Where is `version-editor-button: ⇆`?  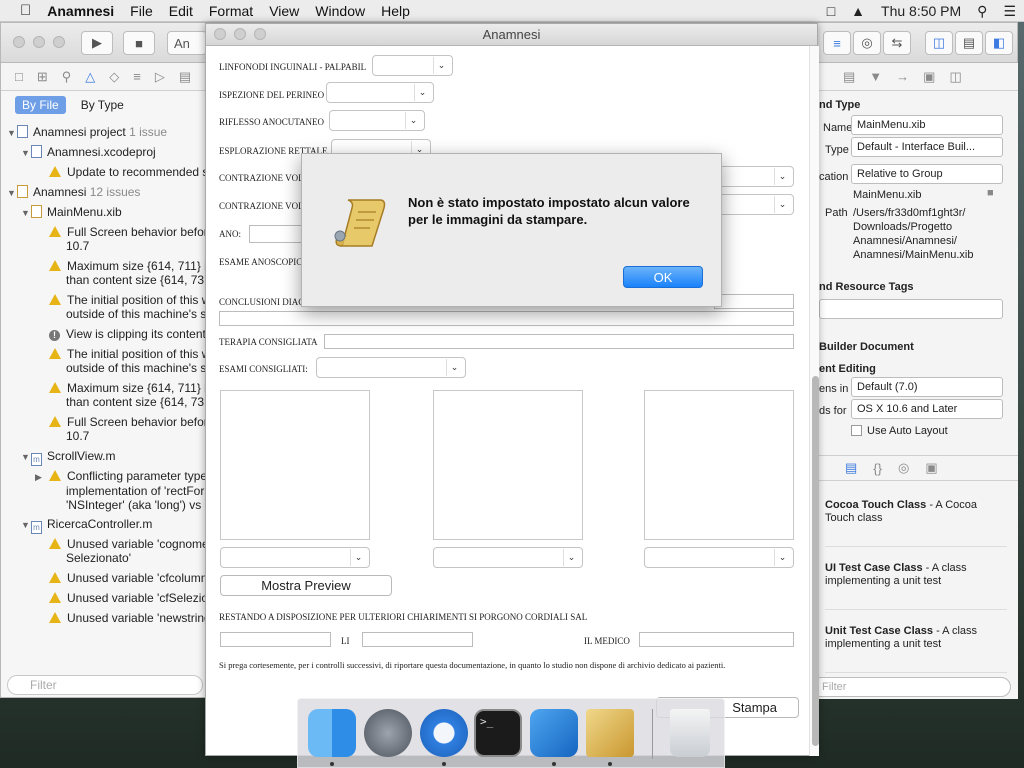
version-editor-button: ⇆ is located at coordinates (897, 43).